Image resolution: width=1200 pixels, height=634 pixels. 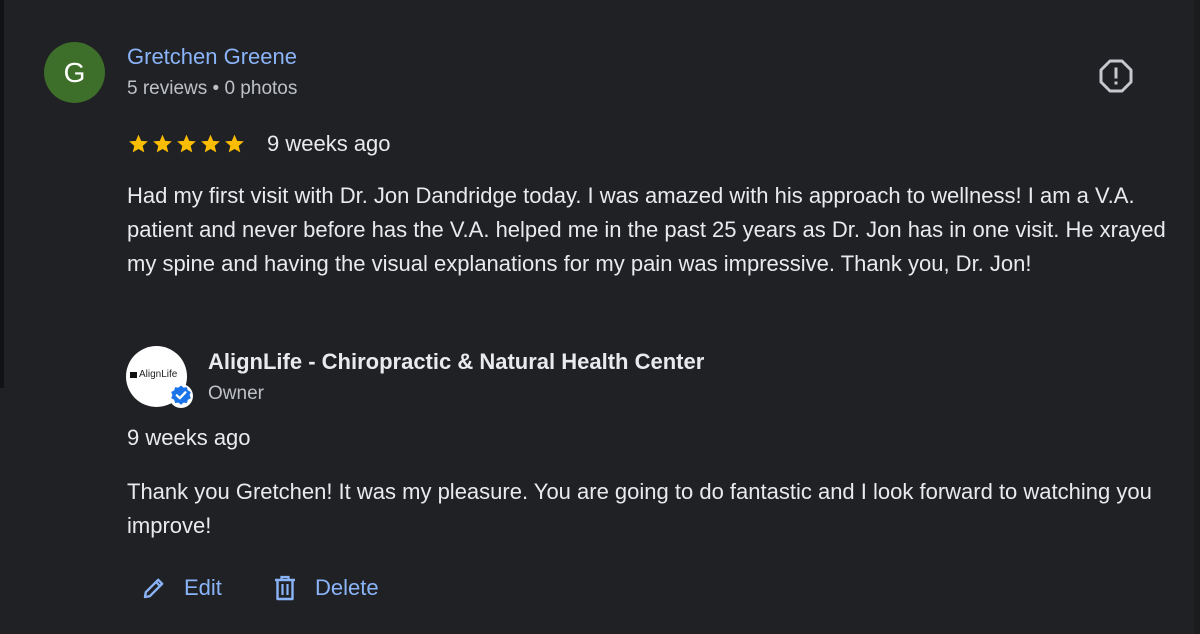 I want to click on review-date: 9 weeks ago, so click(x=329, y=143).